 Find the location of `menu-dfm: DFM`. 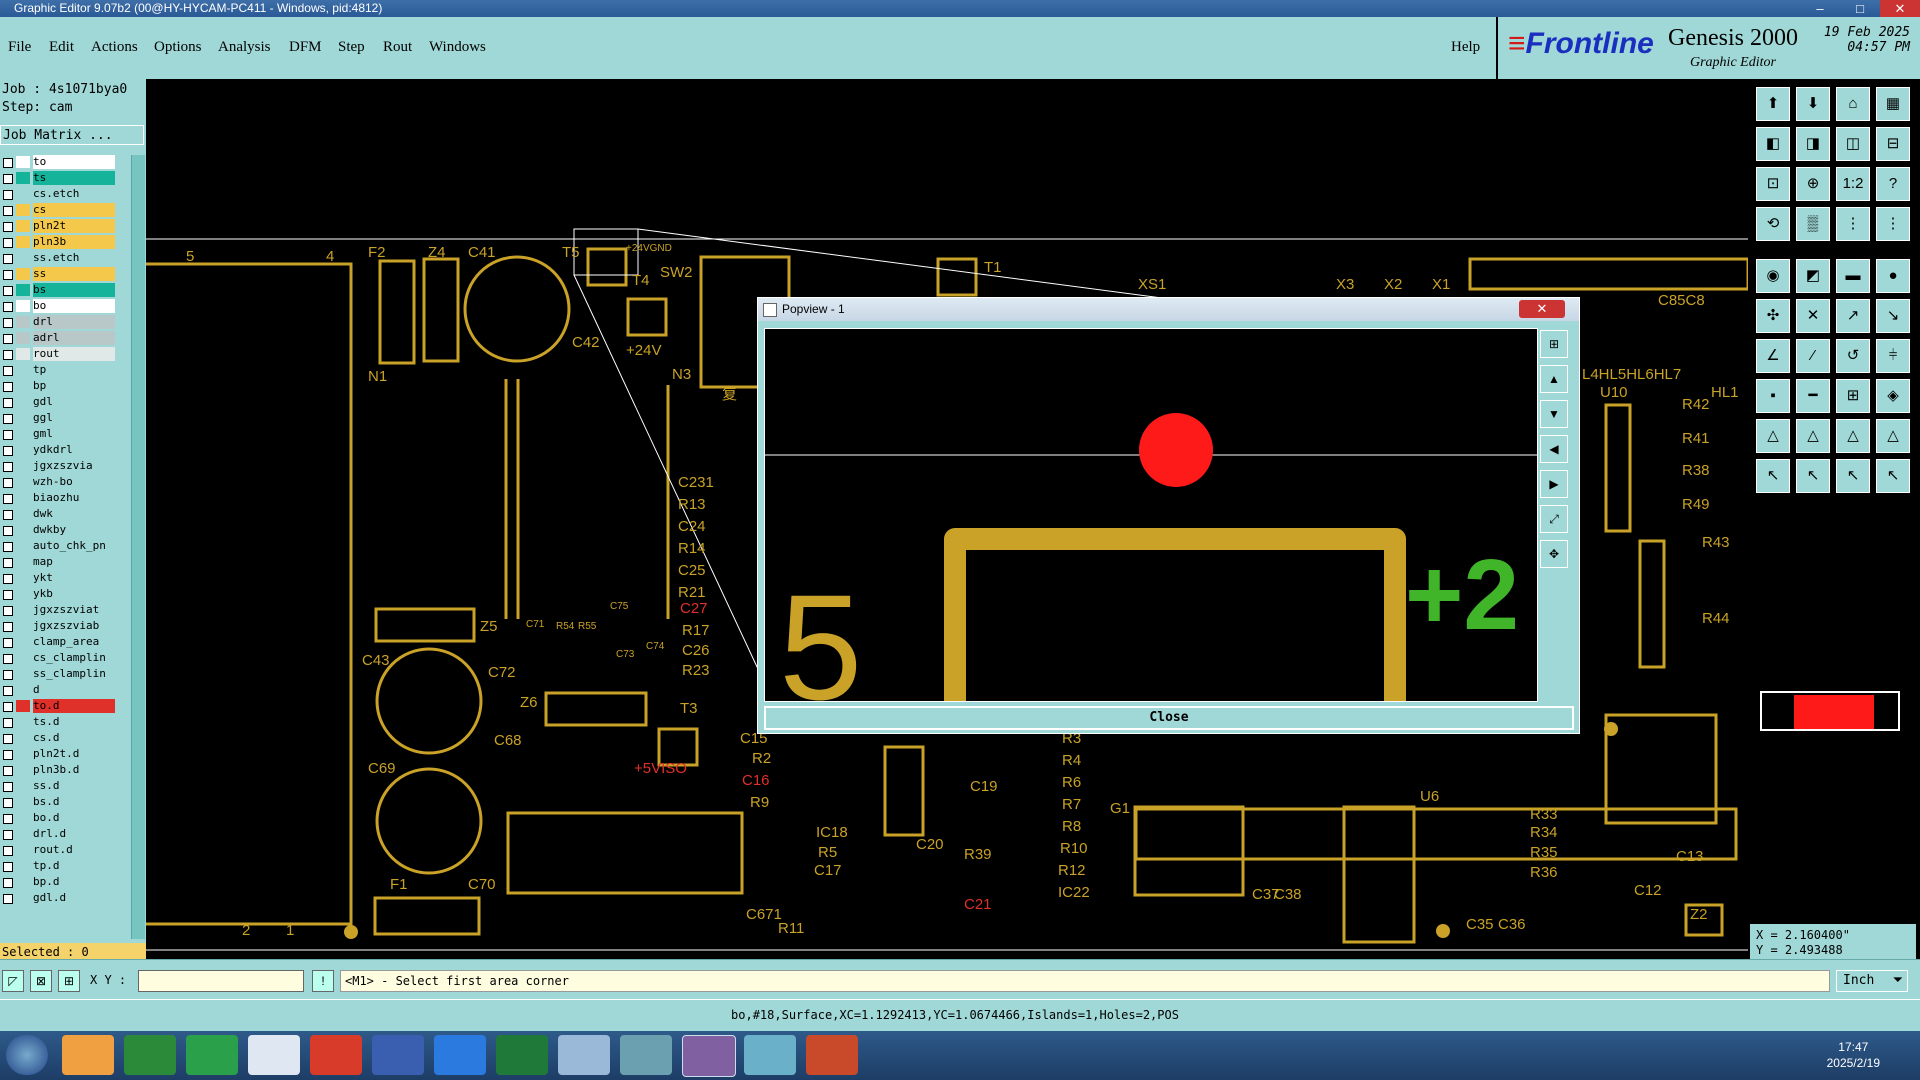

menu-dfm: DFM is located at coordinates (305, 47).